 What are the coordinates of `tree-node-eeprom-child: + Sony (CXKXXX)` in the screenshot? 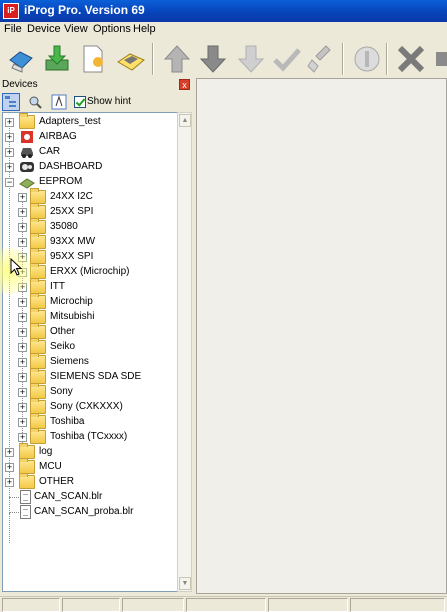 It's located at (88, 406).